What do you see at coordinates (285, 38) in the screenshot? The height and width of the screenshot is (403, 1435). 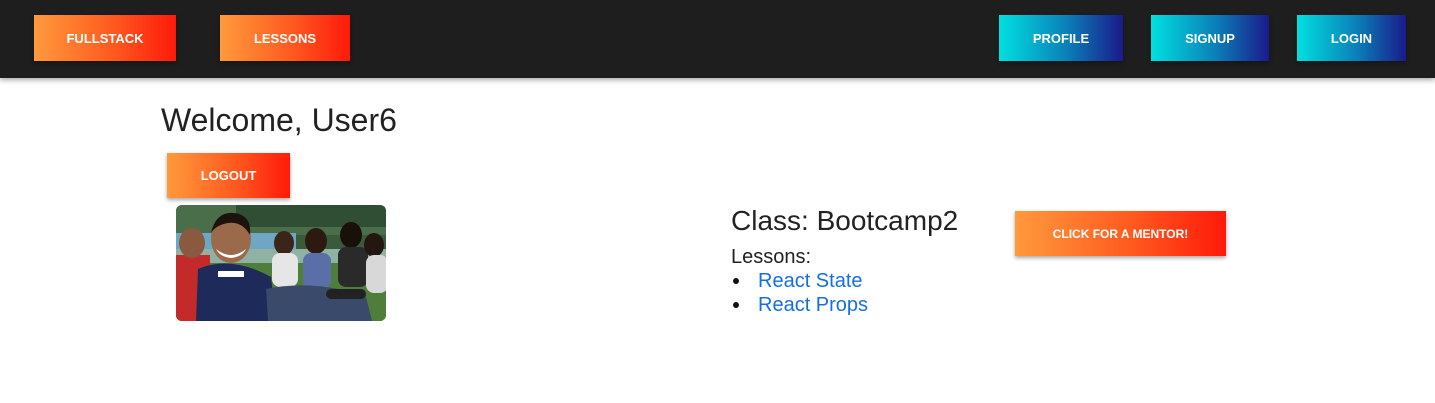 I see `lessons-button: LESSONS` at bounding box center [285, 38].